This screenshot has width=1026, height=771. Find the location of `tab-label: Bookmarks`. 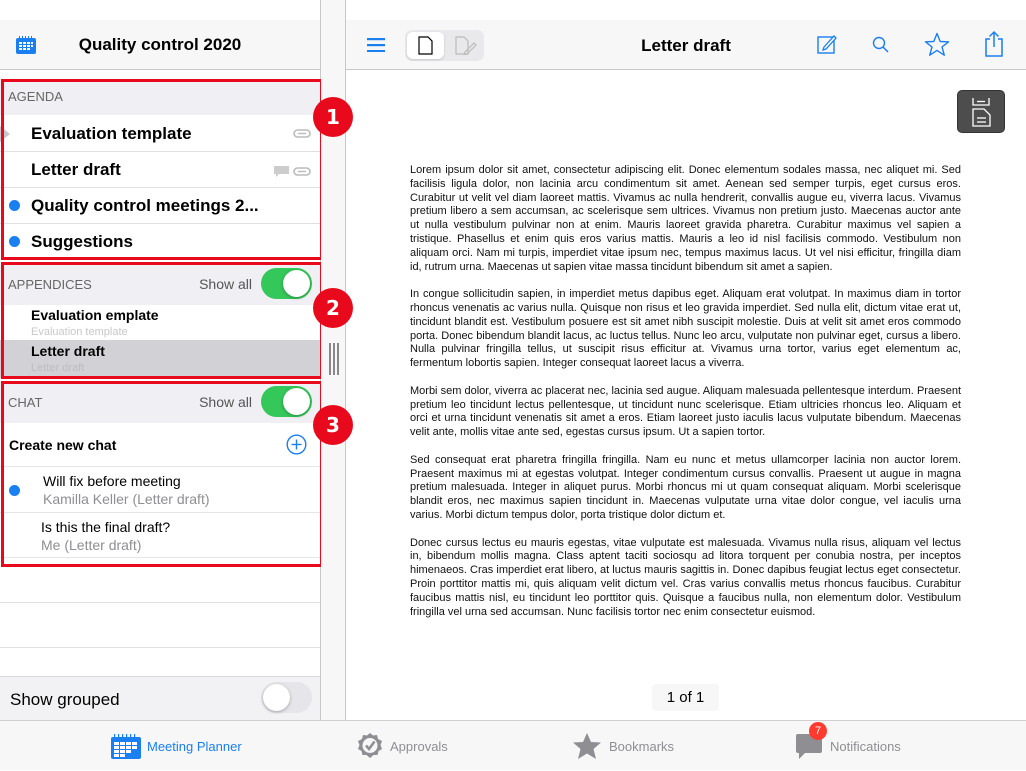

tab-label: Bookmarks is located at coordinates (642, 746).